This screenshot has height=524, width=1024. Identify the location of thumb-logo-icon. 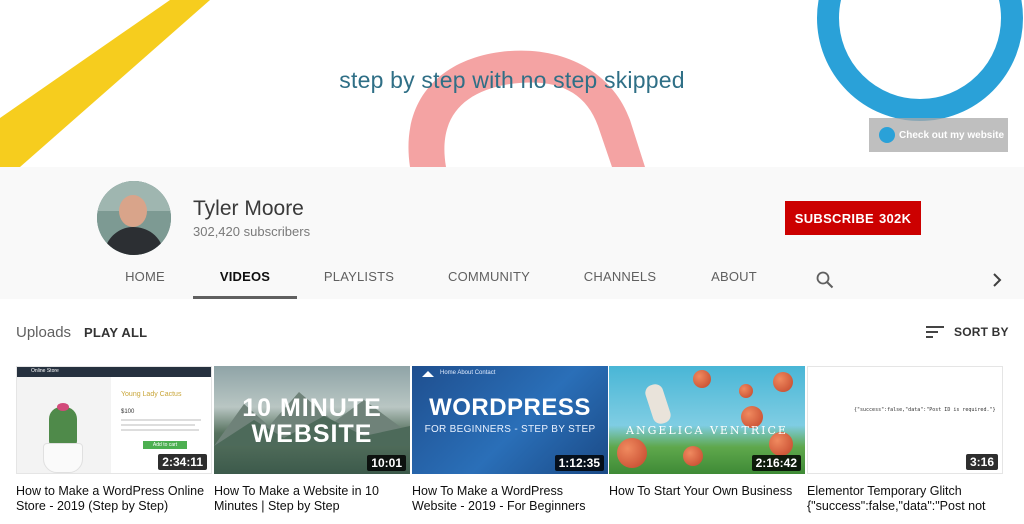
(428, 374).